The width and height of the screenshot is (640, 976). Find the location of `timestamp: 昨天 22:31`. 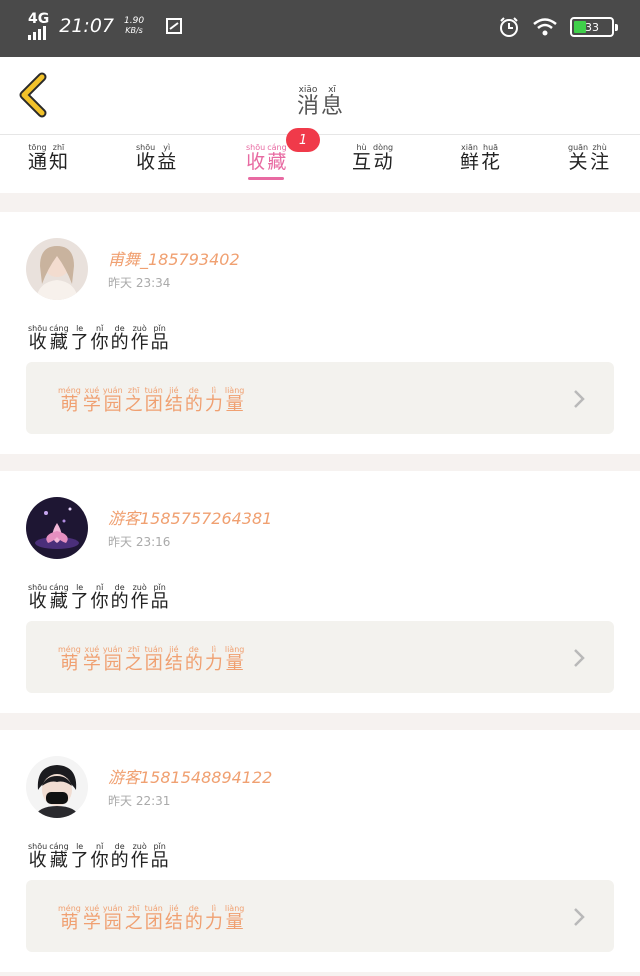

timestamp: 昨天 22:31 is located at coordinates (139, 801).